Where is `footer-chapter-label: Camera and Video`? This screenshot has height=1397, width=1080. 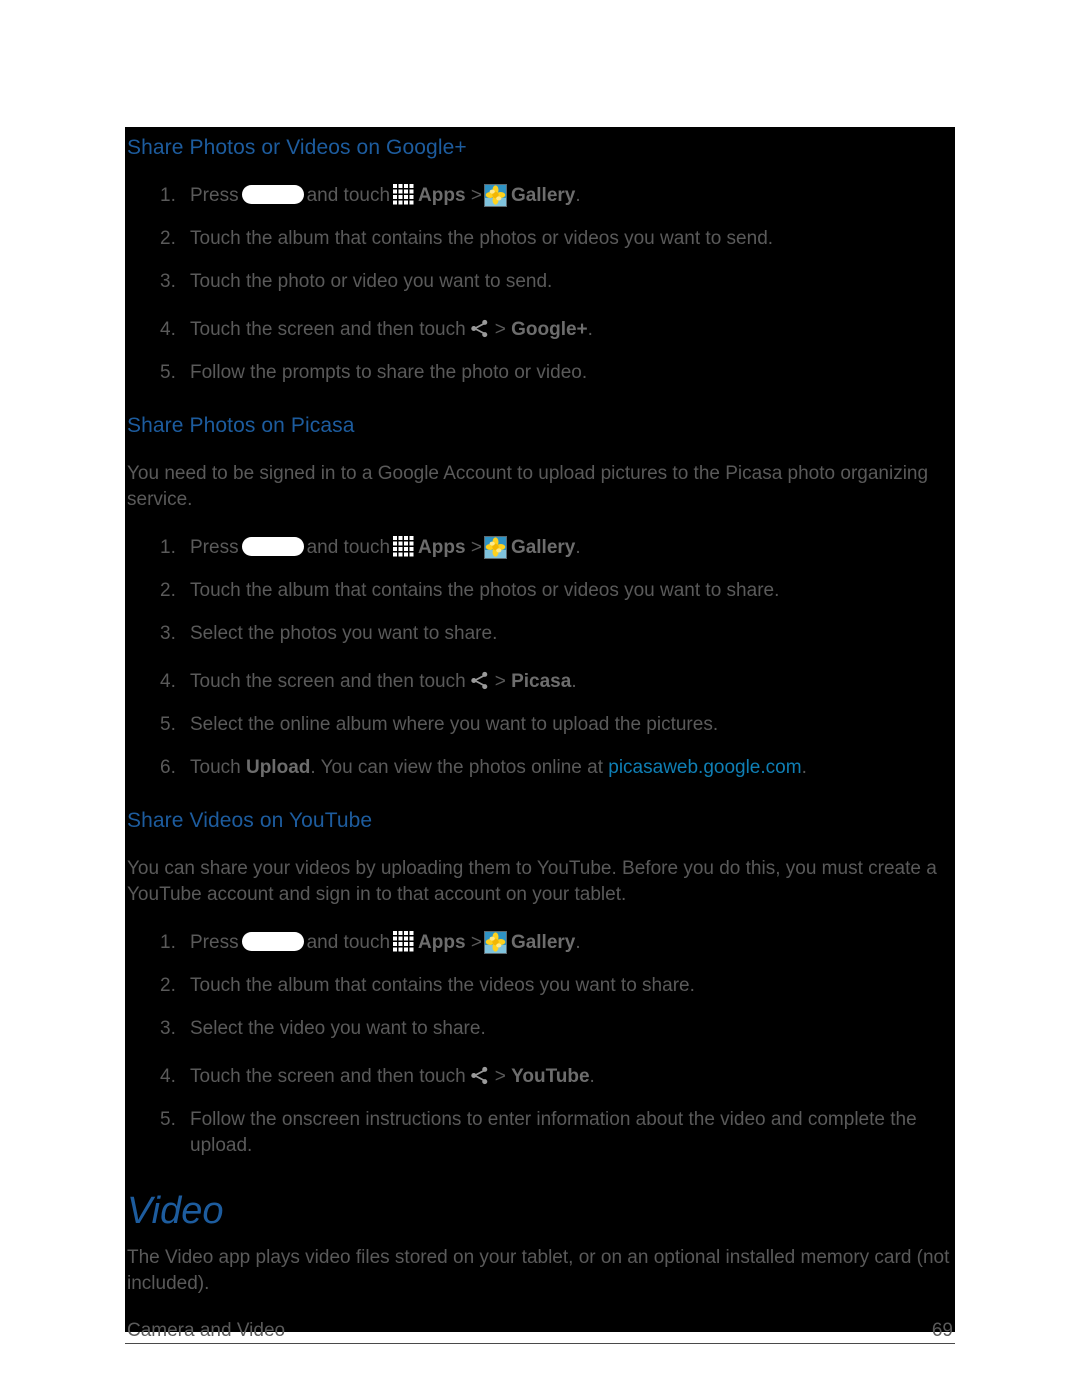
footer-chapter-label: Camera and Video is located at coordinates (206, 1330).